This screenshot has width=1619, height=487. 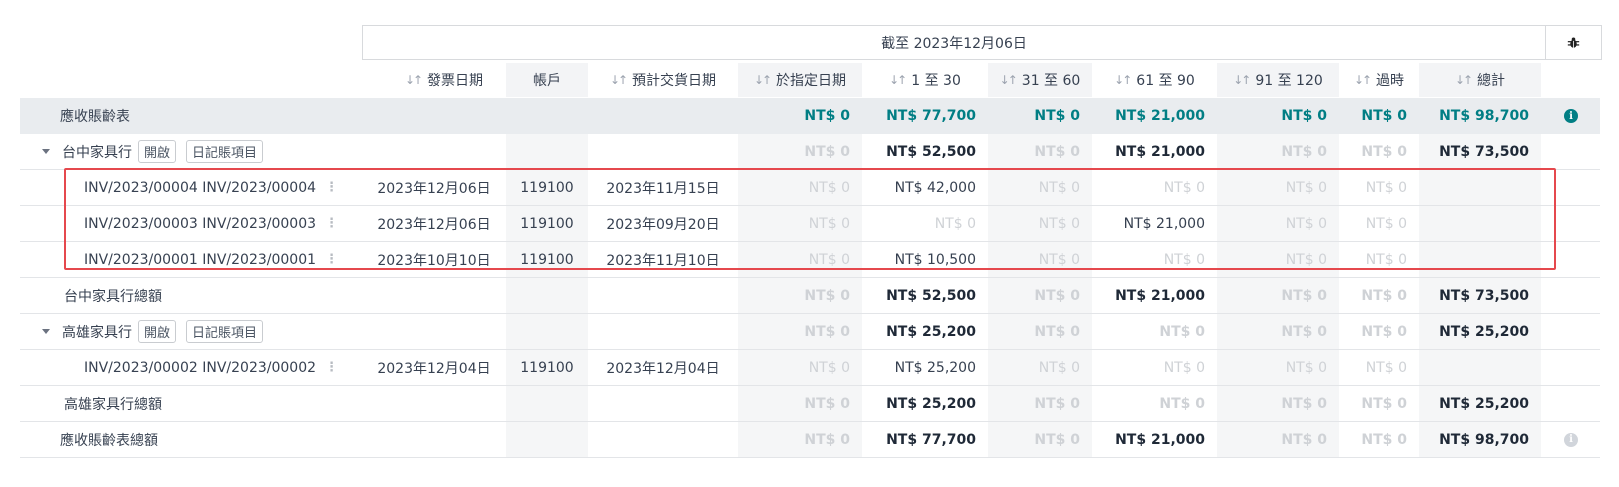 What do you see at coordinates (95, 117) in the screenshot?
I see `report-title: 應收賬齡表` at bounding box center [95, 117].